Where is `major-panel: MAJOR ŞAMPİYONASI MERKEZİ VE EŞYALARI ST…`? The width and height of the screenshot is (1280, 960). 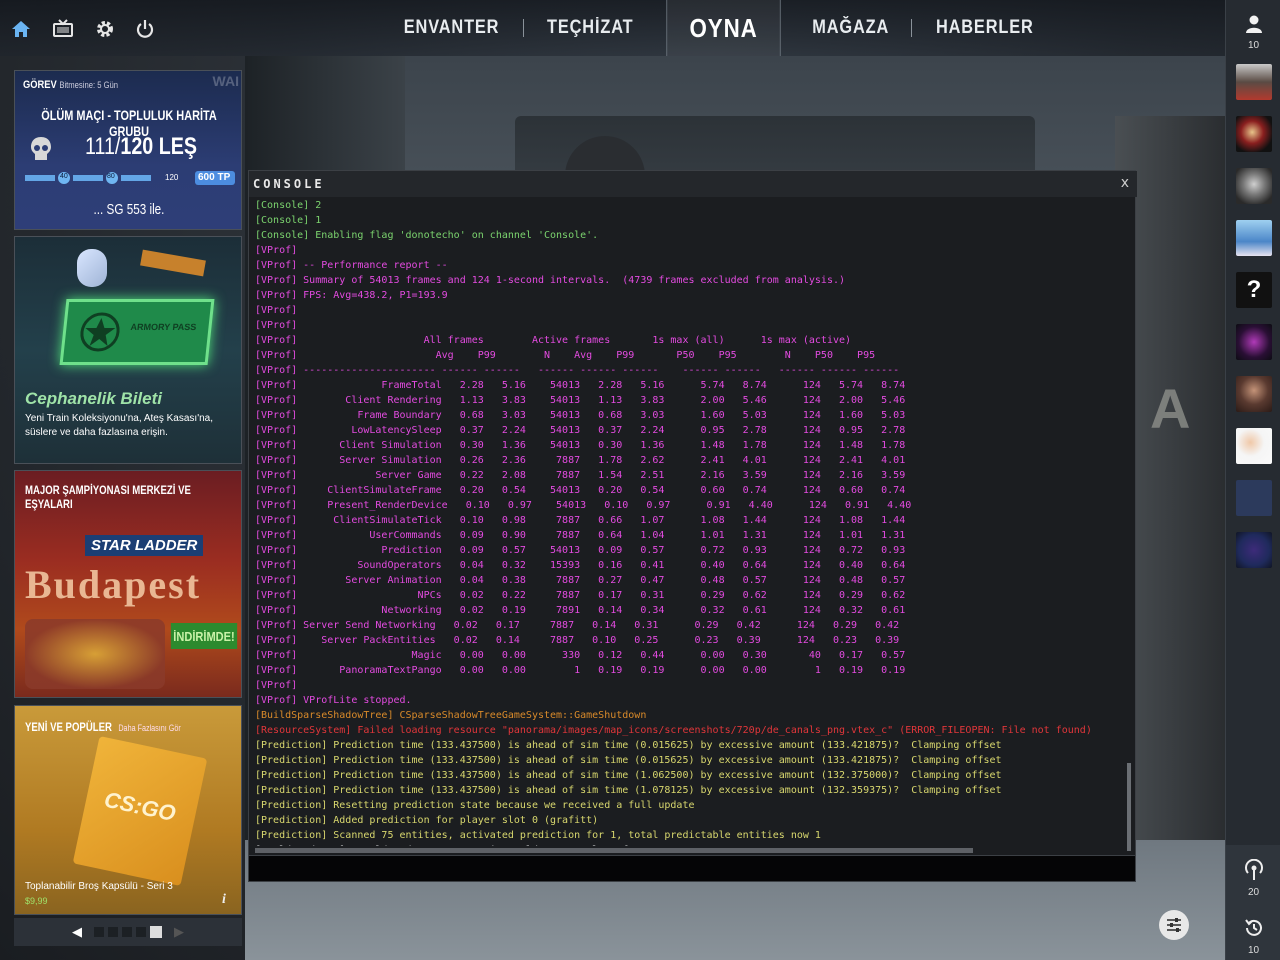
major-panel: MAJOR ŞAMPİYONASI MERKEZİ VE EŞYALARI ST… is located at coordinates (128, 584).